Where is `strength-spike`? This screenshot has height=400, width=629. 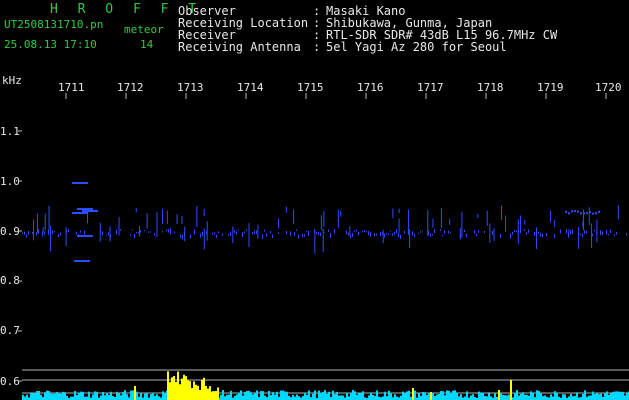 strength-spike is located at coordinates (499, 395).